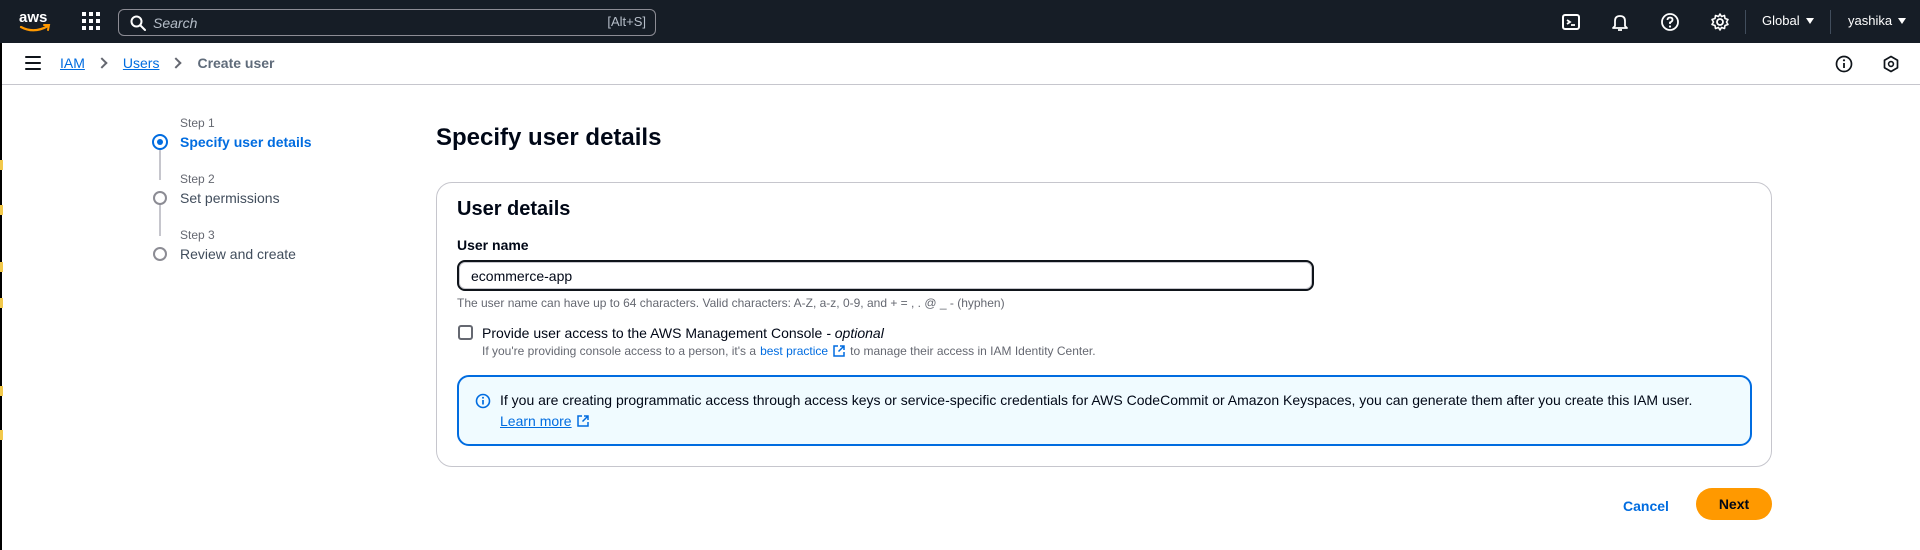 This screenshot has height=550, width=1920. What do you see at coordinates (794, 351) in the screenshot?
I see `best-practice-link: best practice` at bounding box center [794, 351].